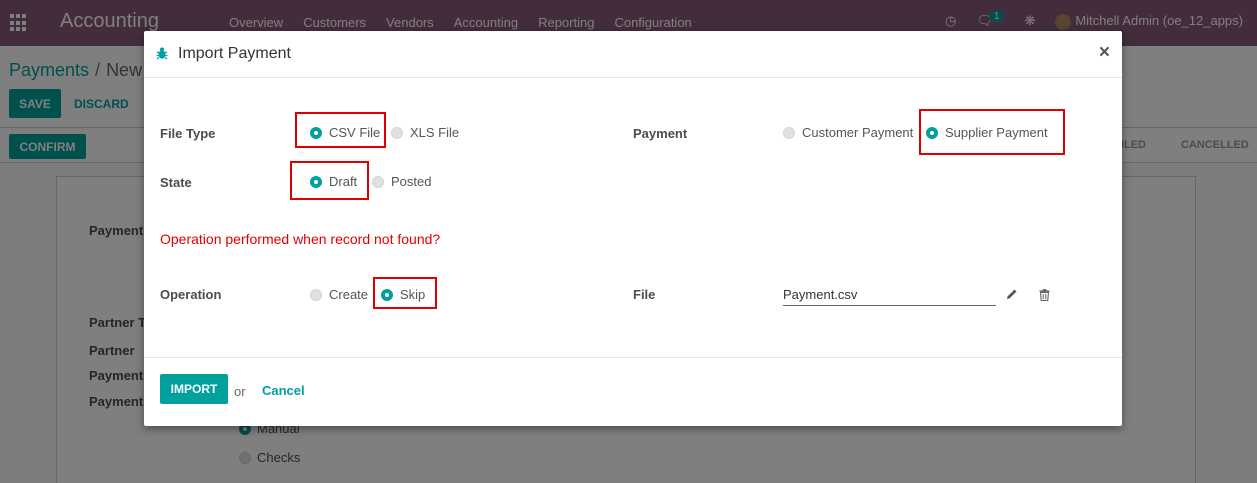 This screenshot has height=483, width=1257. I want to click on payment-customer-radio: Customer Payment, so click(848, 132).